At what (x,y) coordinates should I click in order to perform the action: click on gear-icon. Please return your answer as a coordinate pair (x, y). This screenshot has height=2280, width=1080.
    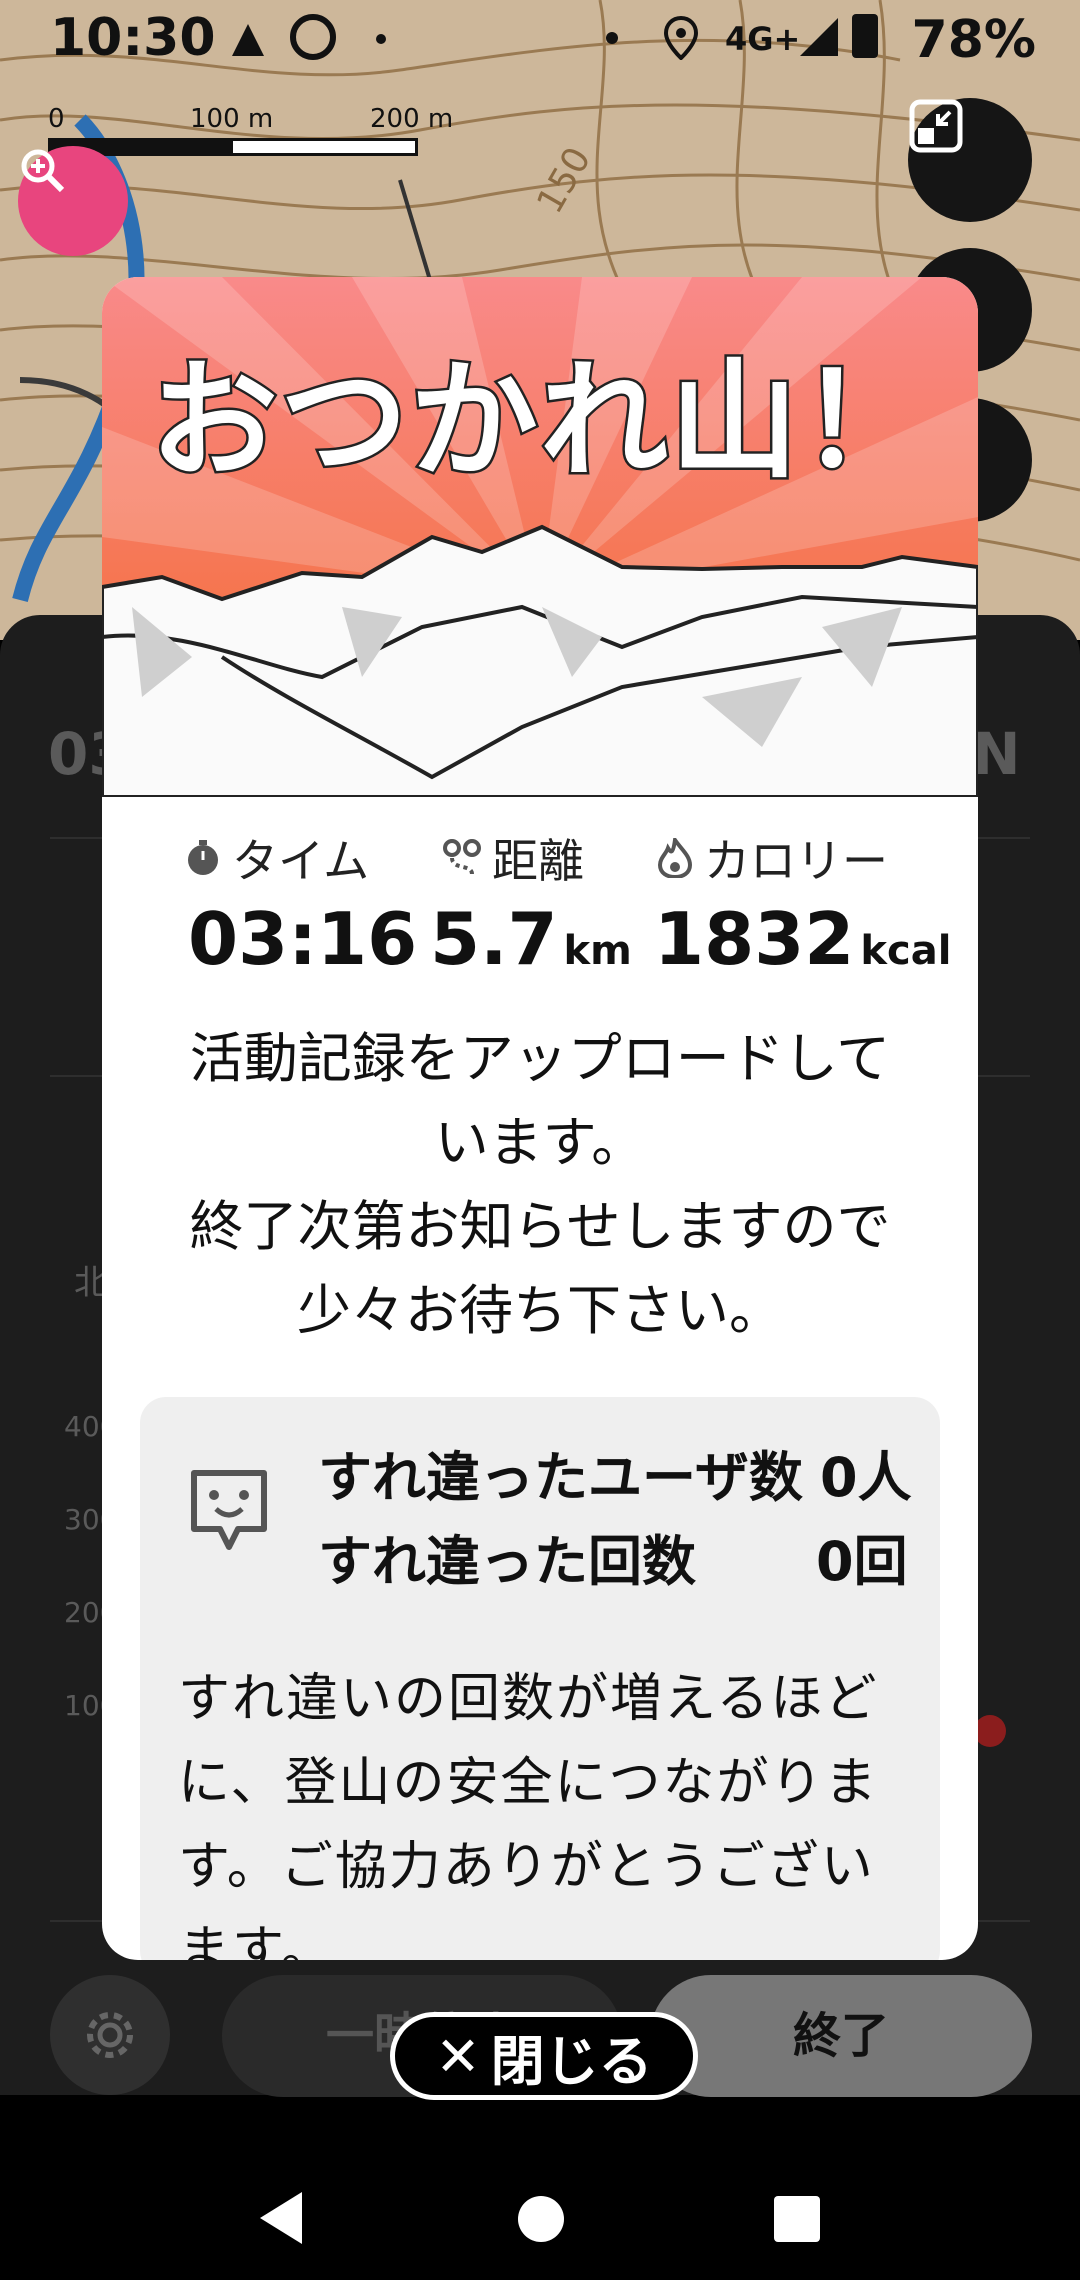
    Looking at the image, I should click on (110, 2035).